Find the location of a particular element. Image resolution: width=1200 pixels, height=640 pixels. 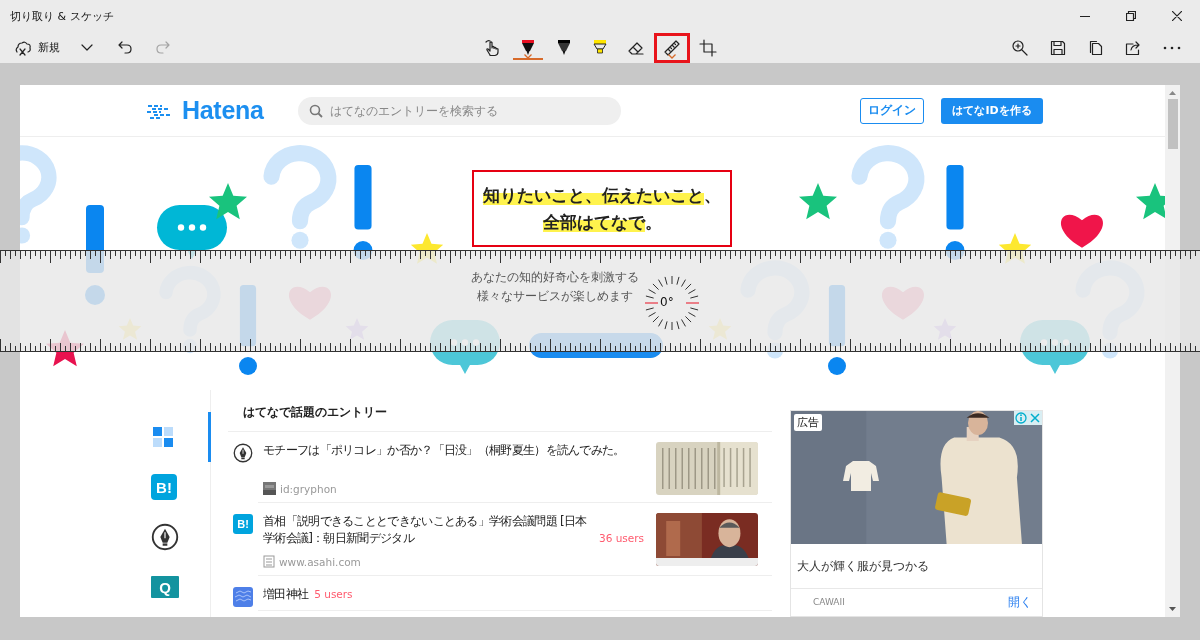

ad-badge: 広告 is located at coordinates (808, 422).